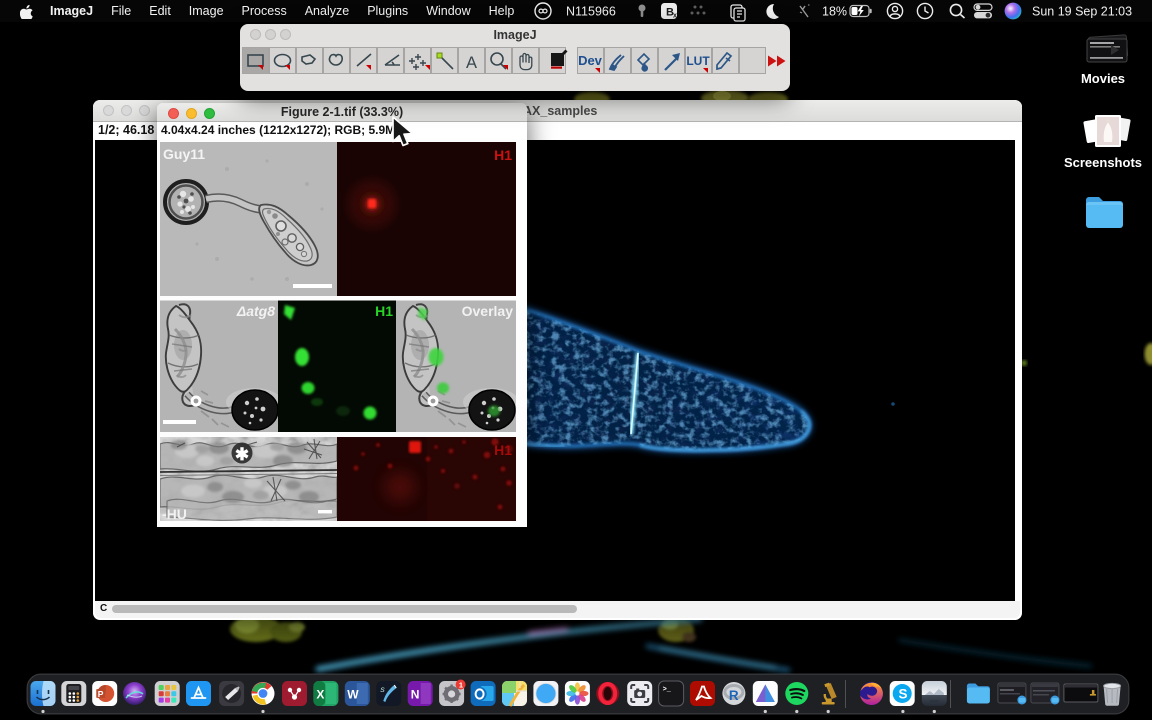 This screenshot has height=720, width=1152. Describe the element at coordinates (174, 514) in the screenshot. I see `svg-text: -HU` at that location.